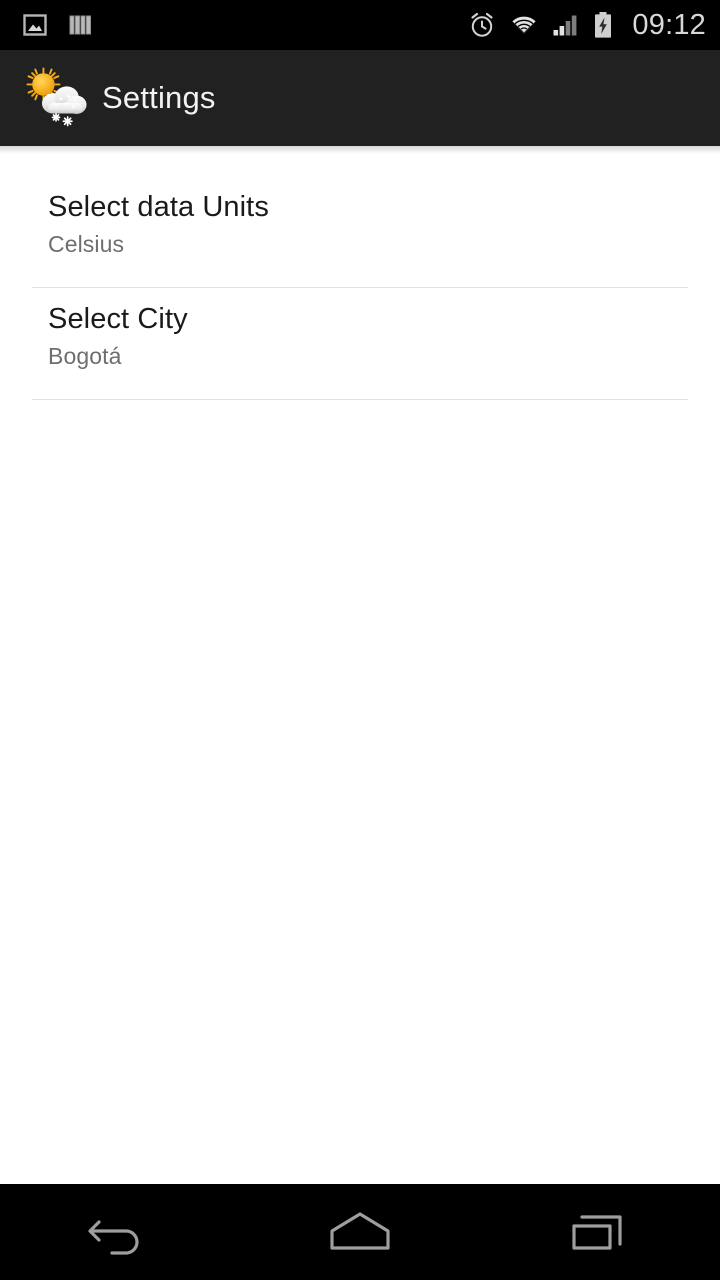 The image size is (720, 1280). I want to click on home-icon, so click(360, 1231).